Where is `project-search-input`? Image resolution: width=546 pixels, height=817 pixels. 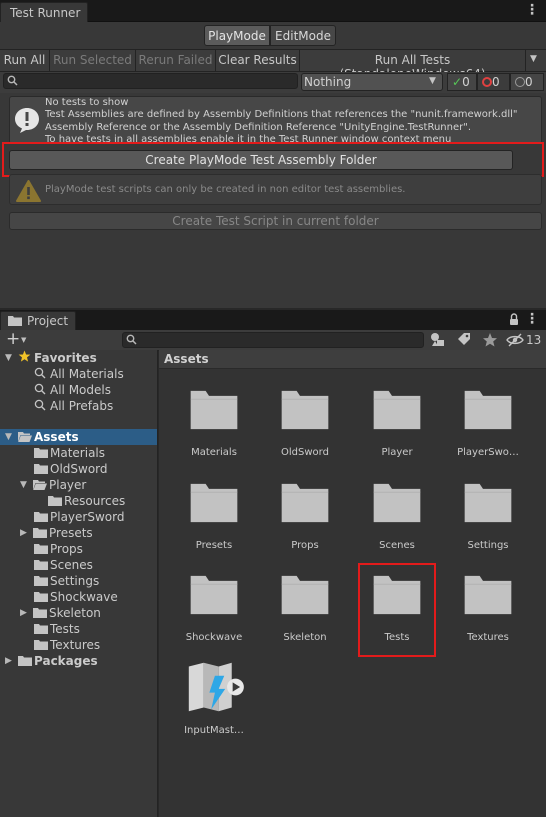
project-search-input is located at coordinates (273, 340).